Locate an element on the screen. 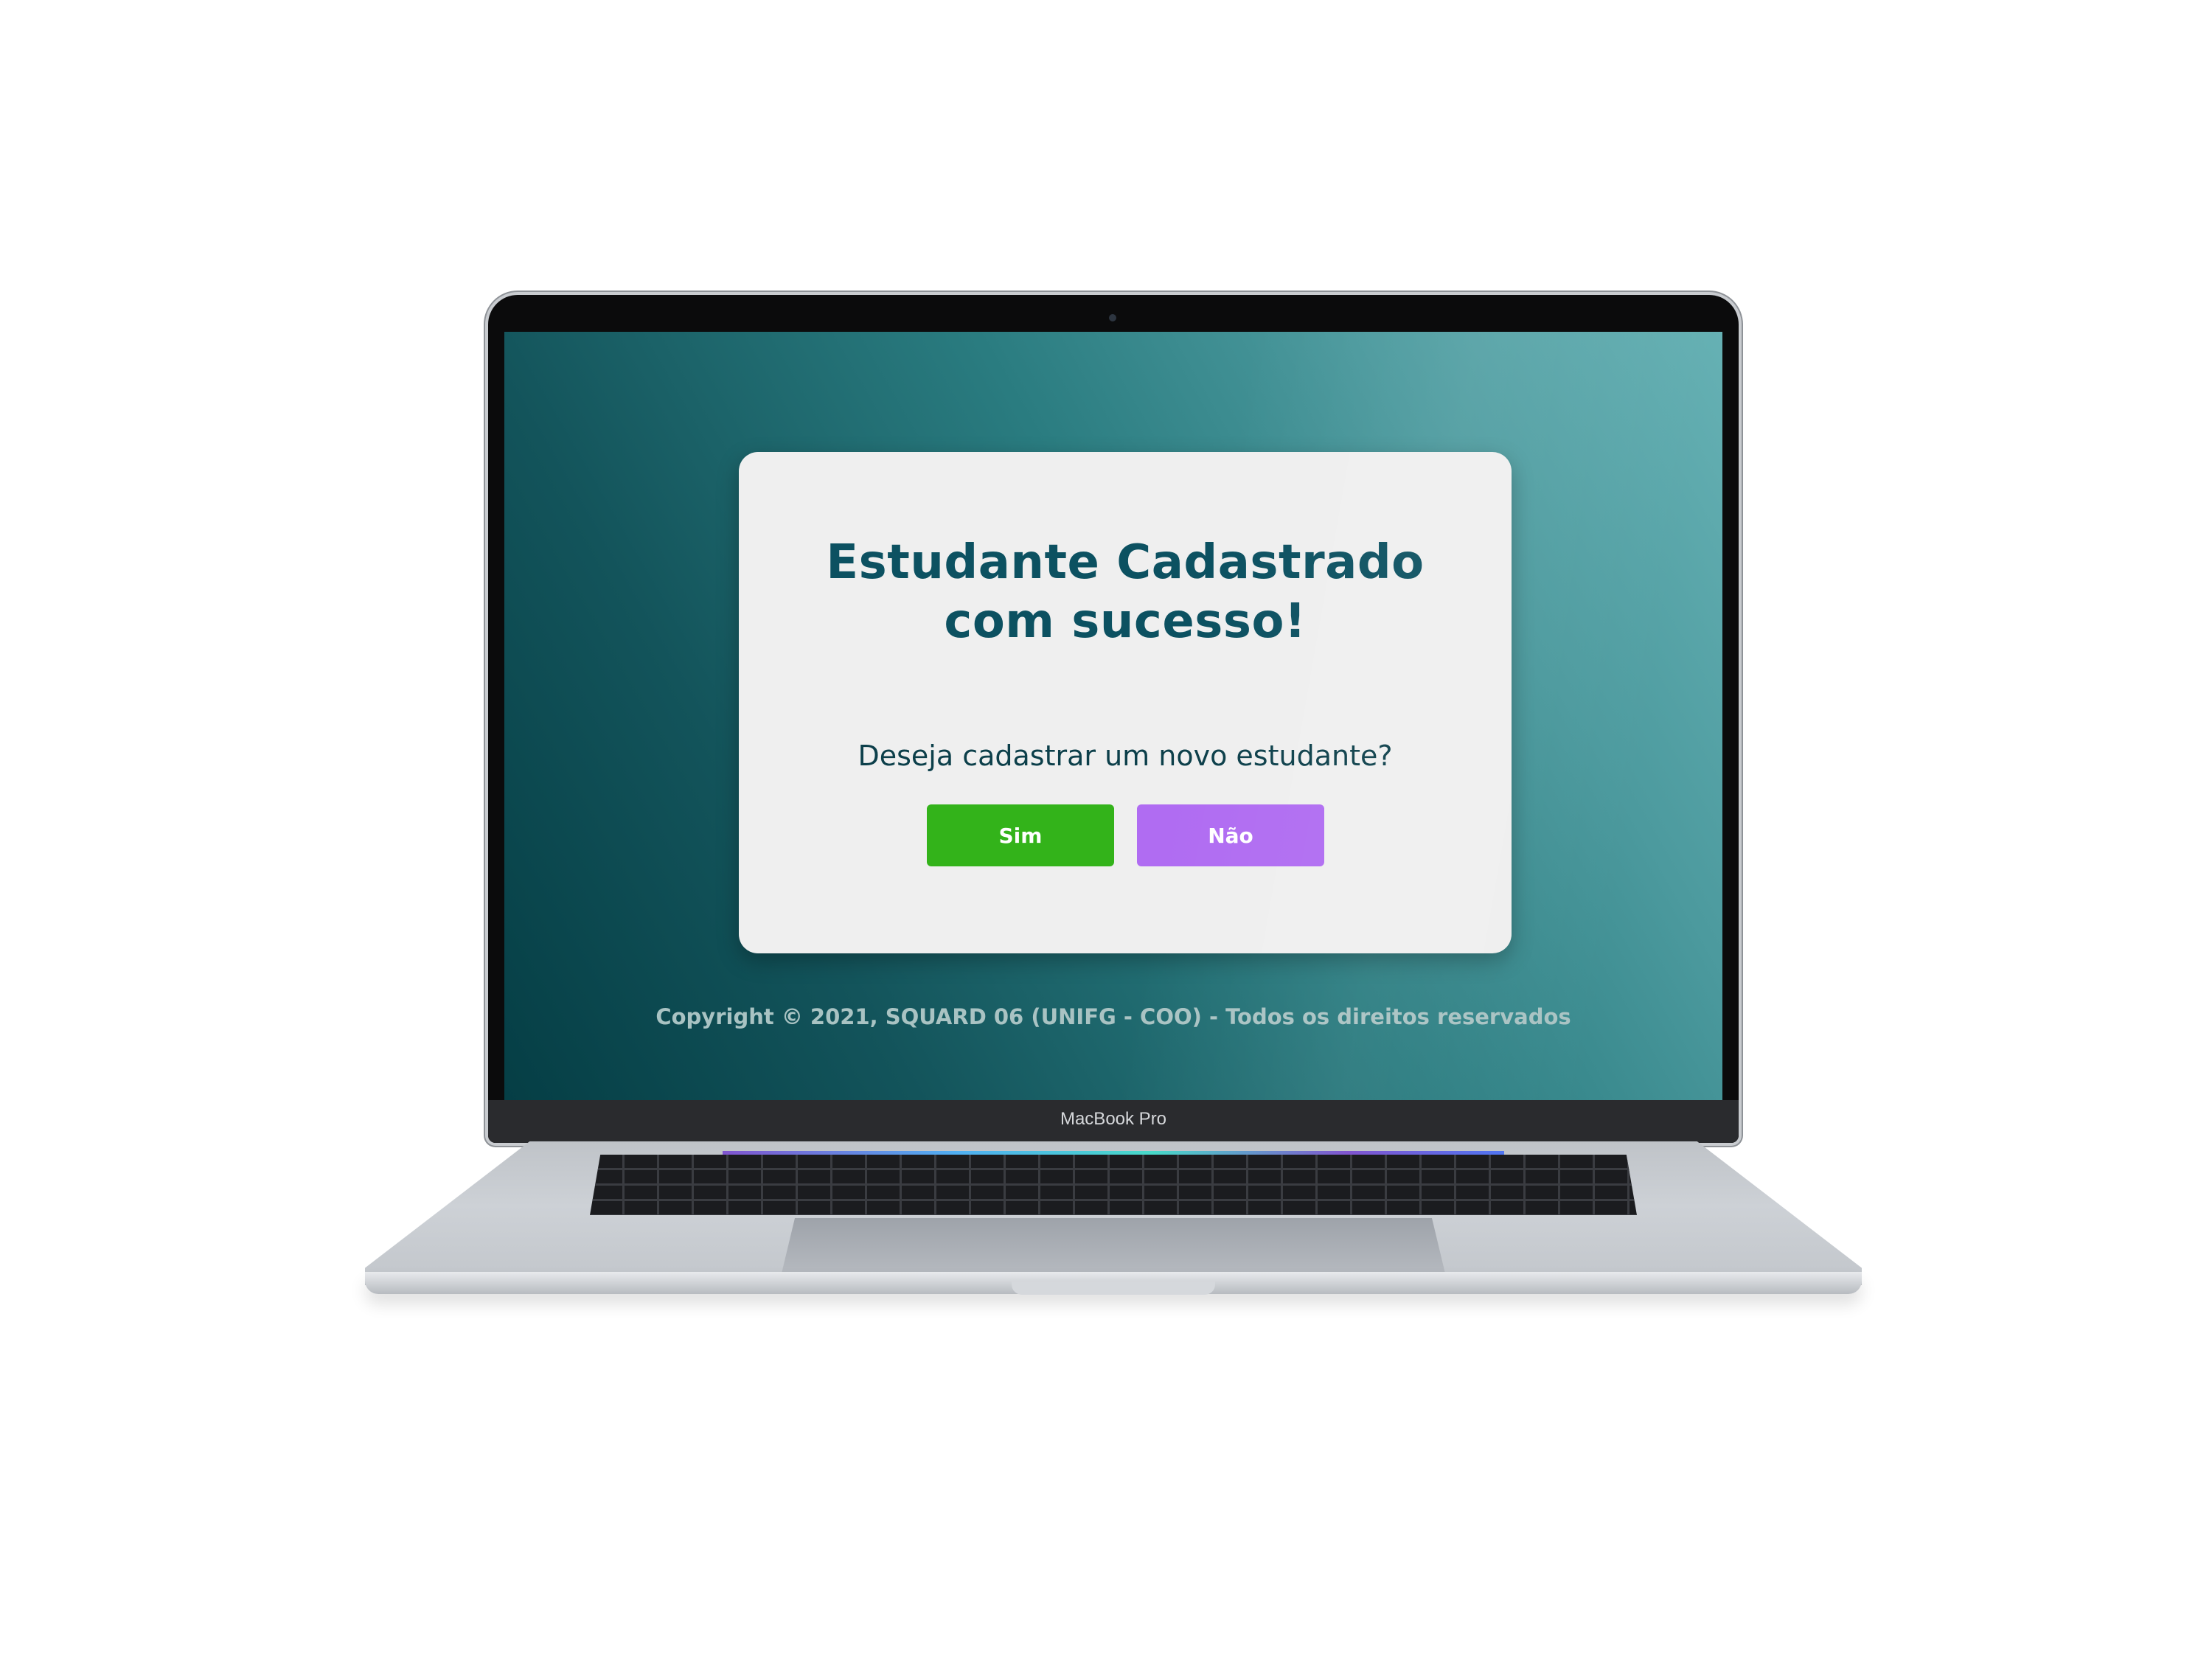 This screenshot has width=2212, height=1659. bezel-chin: MacBook Pro is located at coordinates (1113, 1121).